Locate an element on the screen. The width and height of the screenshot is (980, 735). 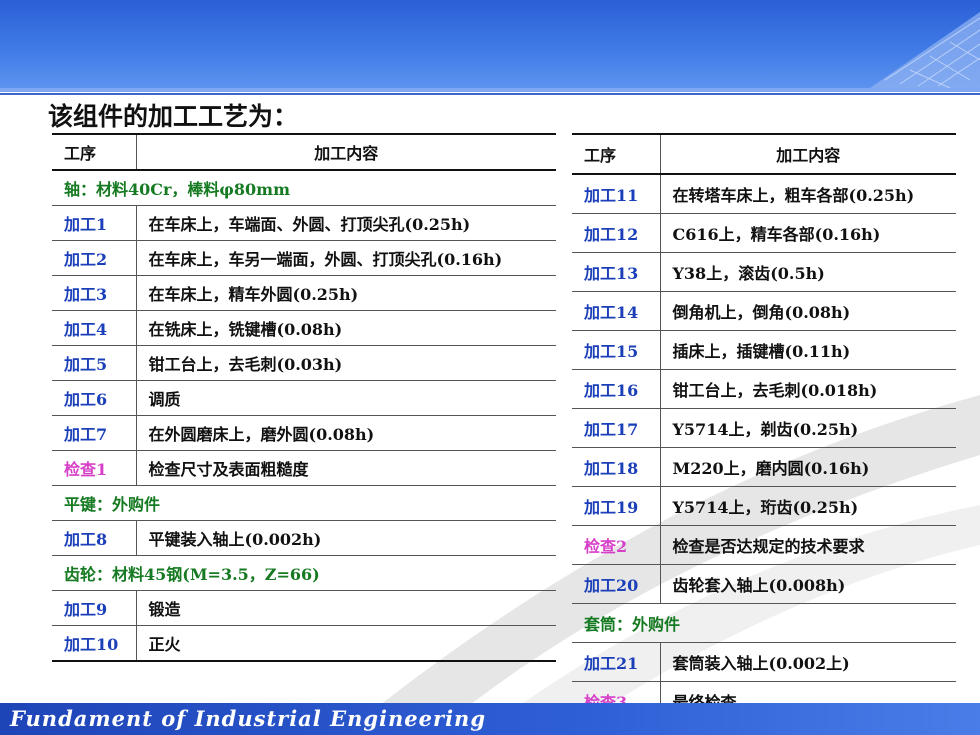
process-content: 正火 is located at coordinates (346, 643).